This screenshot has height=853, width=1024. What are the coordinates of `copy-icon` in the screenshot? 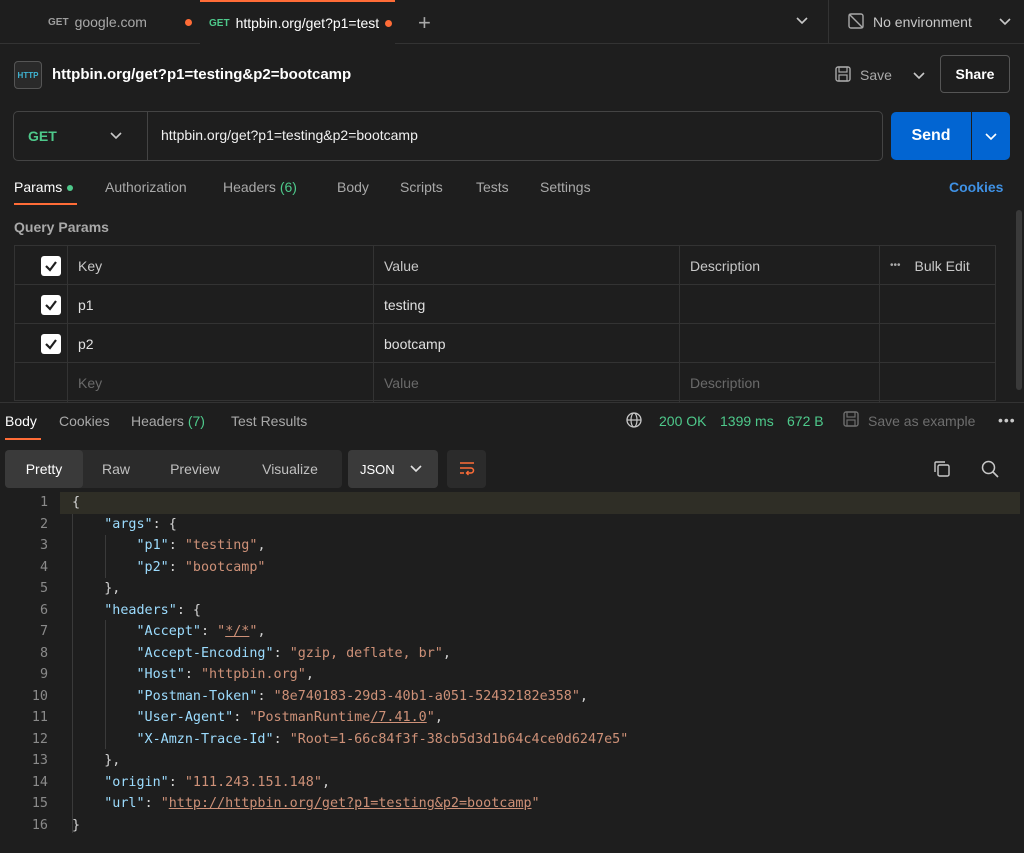 It's located at (942, 470).